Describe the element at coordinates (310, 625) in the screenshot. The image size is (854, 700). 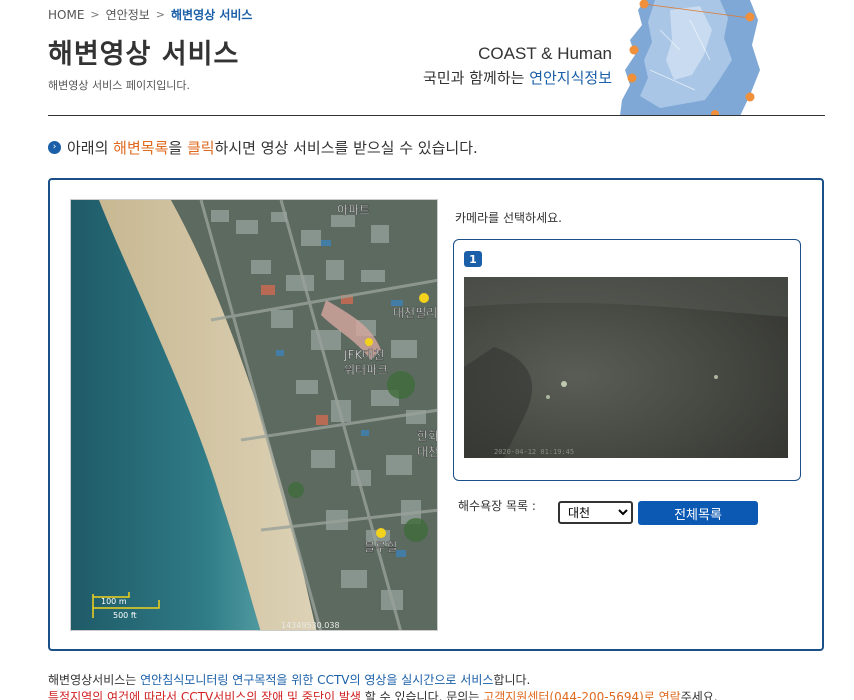
I see `map-coordinates: 14349530.038` at that location.